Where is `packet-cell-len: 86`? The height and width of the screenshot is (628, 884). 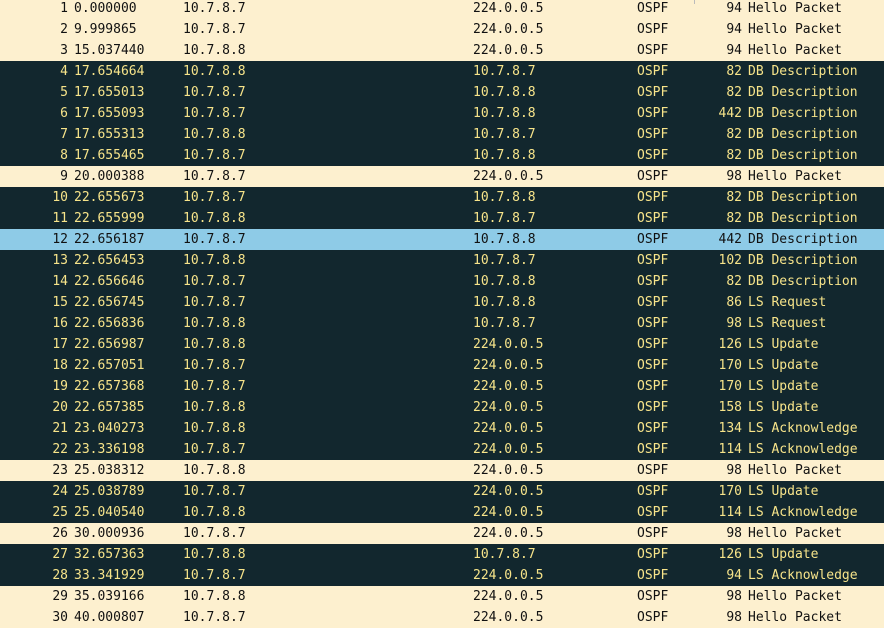
packet-cell-len: 86 is located at coordinates (734, 302).